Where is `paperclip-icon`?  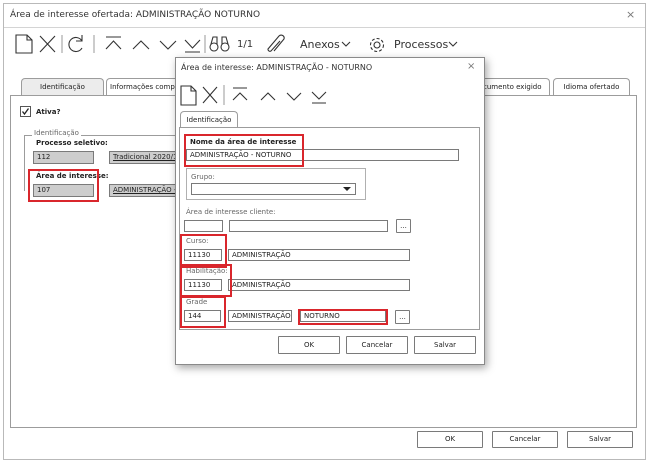
paperclip-icon is located at coordinates (276, 43).